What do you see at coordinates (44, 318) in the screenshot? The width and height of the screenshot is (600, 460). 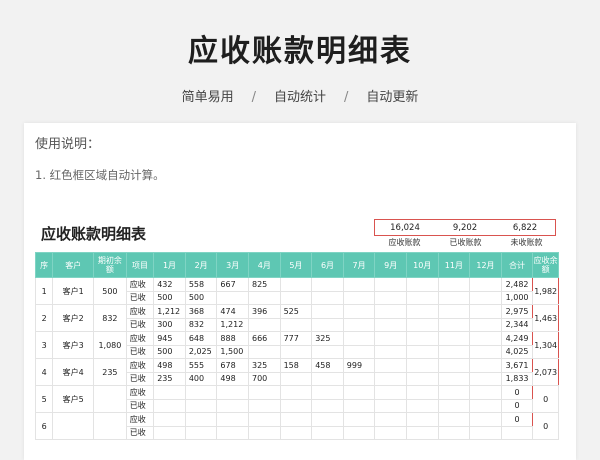 I see `cell-seq: 2` at bounding box center [44, 318].